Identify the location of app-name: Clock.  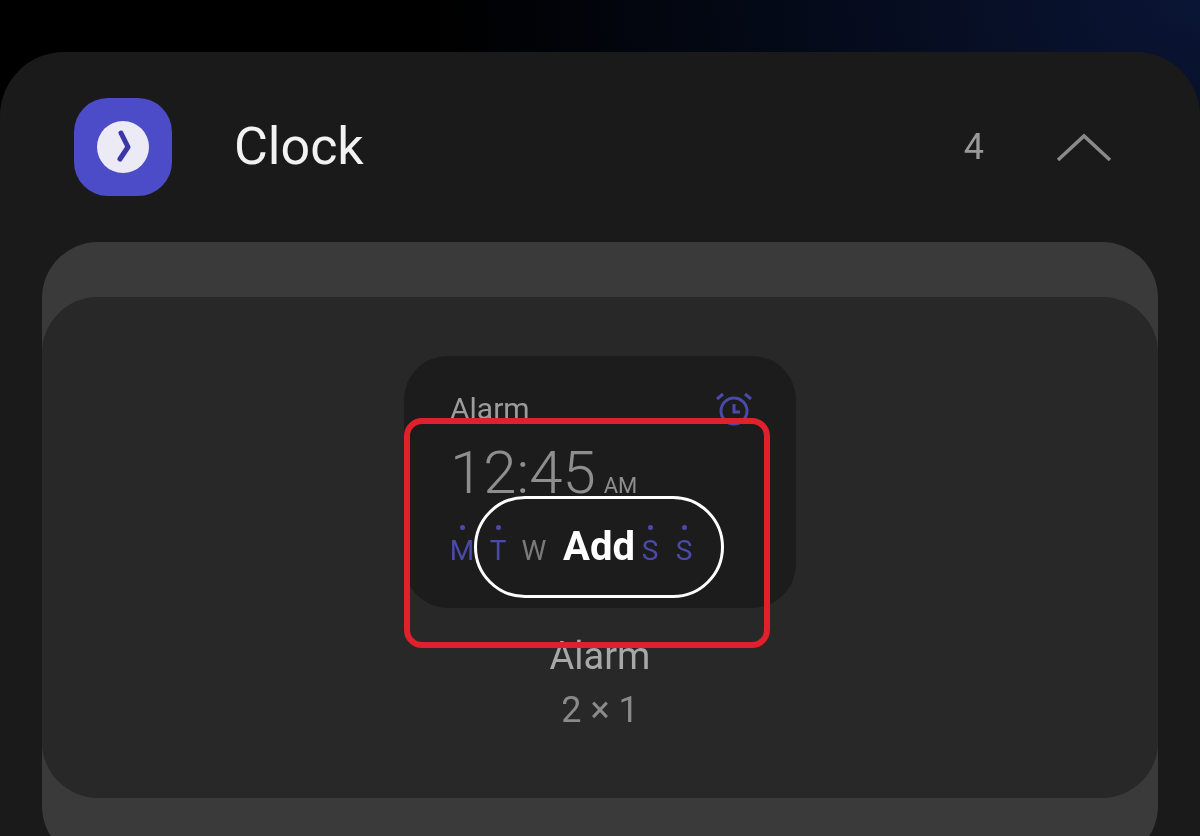
(299, 147).